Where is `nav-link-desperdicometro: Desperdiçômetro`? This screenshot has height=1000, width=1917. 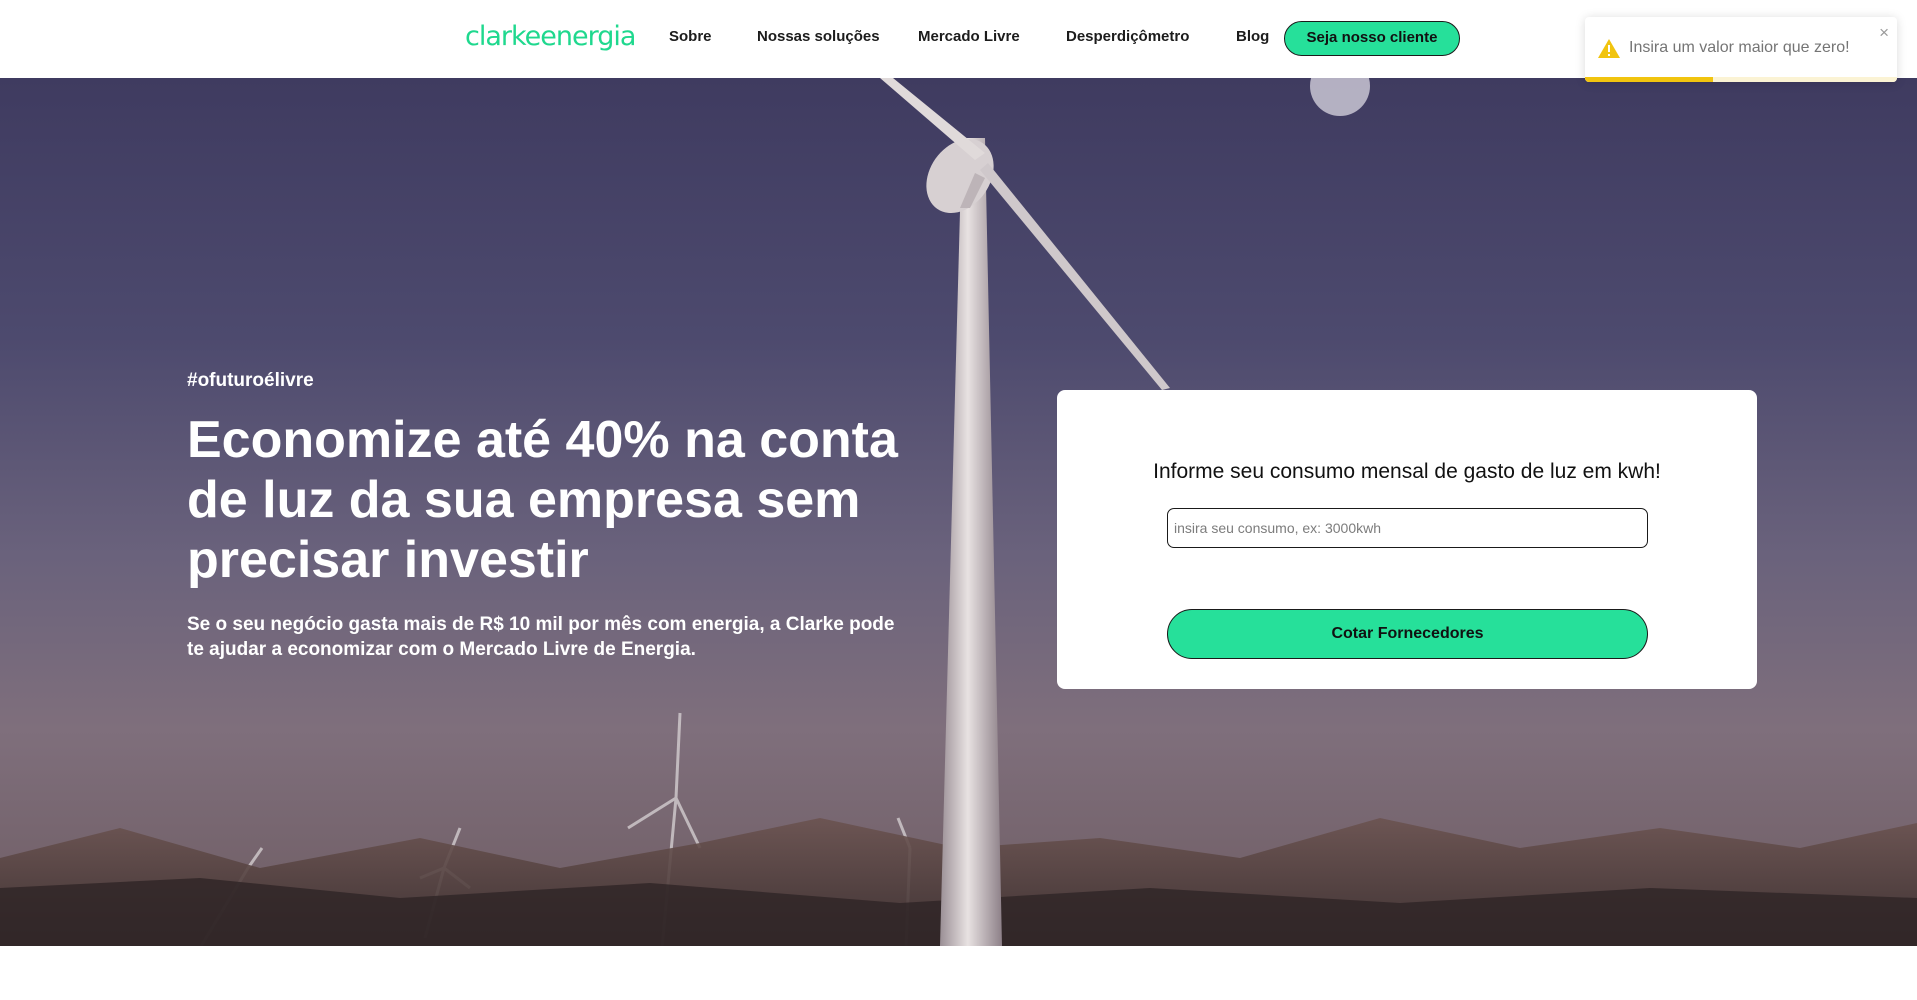
nav-link-desperdicometro: Desperdiçômetro is located at coordinates (1127, 36).